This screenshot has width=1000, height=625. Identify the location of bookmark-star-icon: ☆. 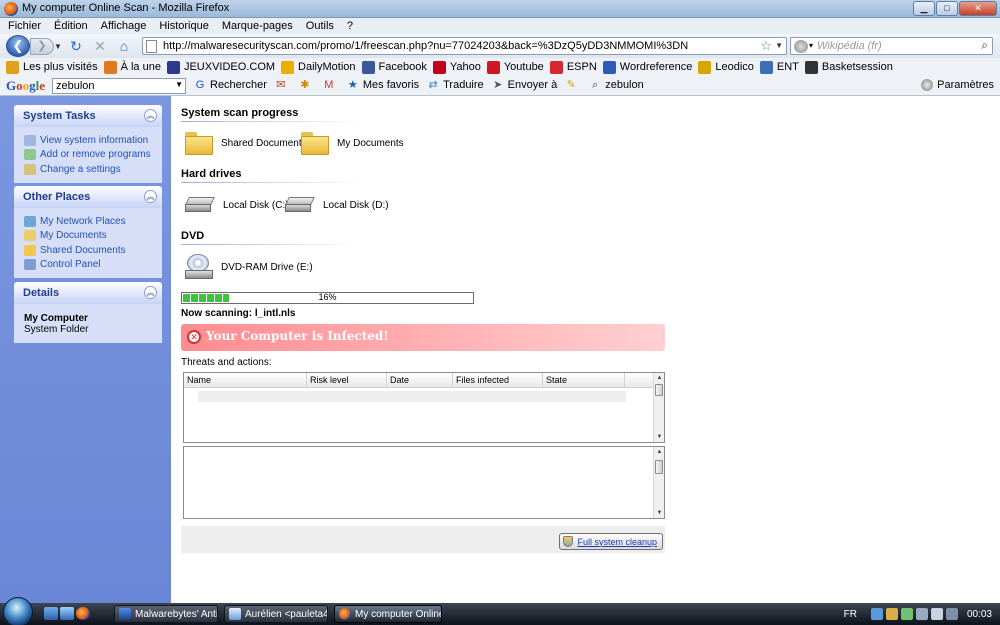
(766, 46).